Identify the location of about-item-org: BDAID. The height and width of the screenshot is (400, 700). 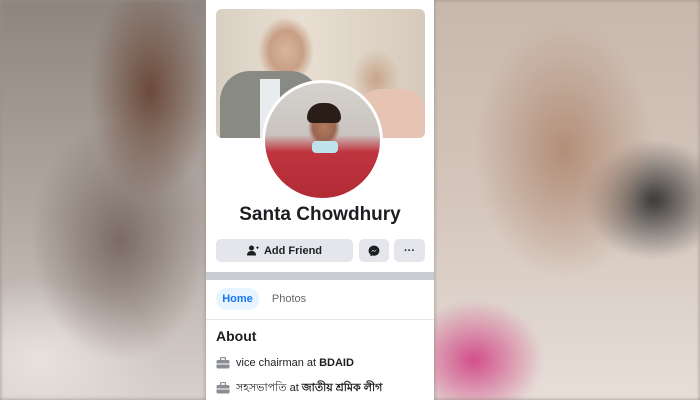
(336, 363).